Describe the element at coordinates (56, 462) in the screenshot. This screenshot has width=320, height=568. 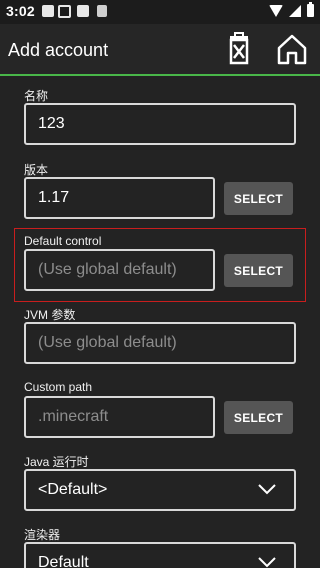
I see `java-runtime-label: Java 运行时` at that location.